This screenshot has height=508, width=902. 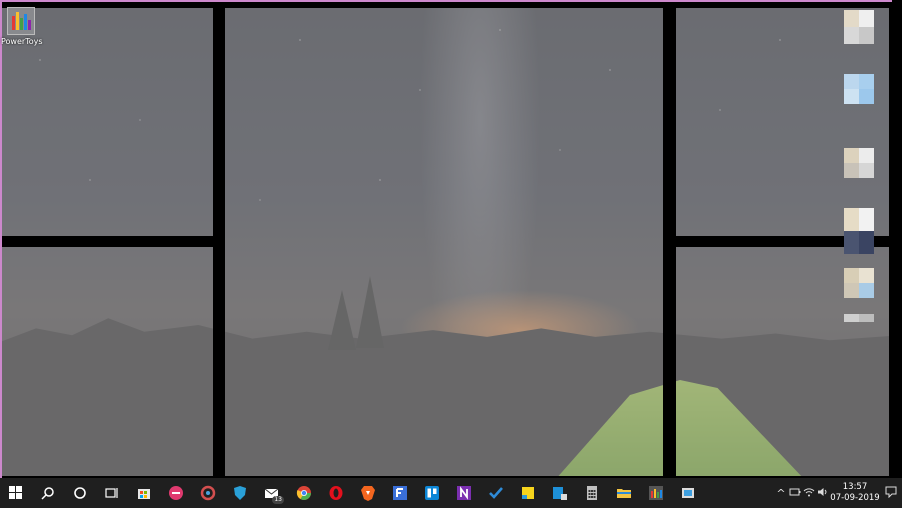 I want to click on notification-button, so click(x=891, y=493).